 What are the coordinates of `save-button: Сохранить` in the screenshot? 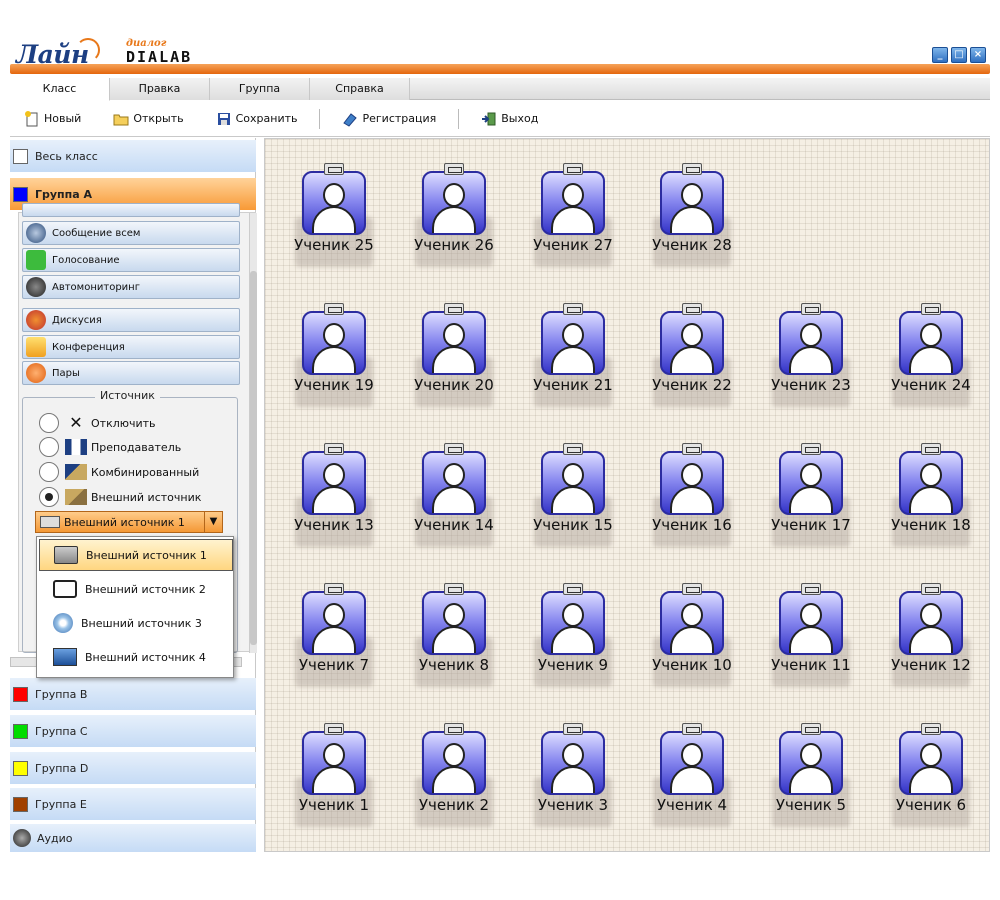 It's located at (256, 119).